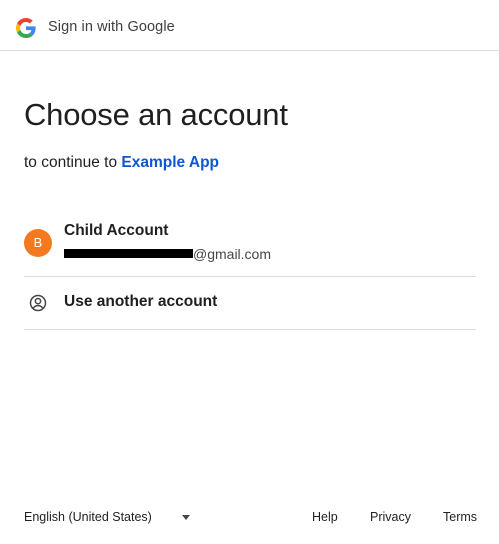  What do you see at coordinates (250, 329) in the screenshot?
I see `divider` at bounding box center [250, 329].